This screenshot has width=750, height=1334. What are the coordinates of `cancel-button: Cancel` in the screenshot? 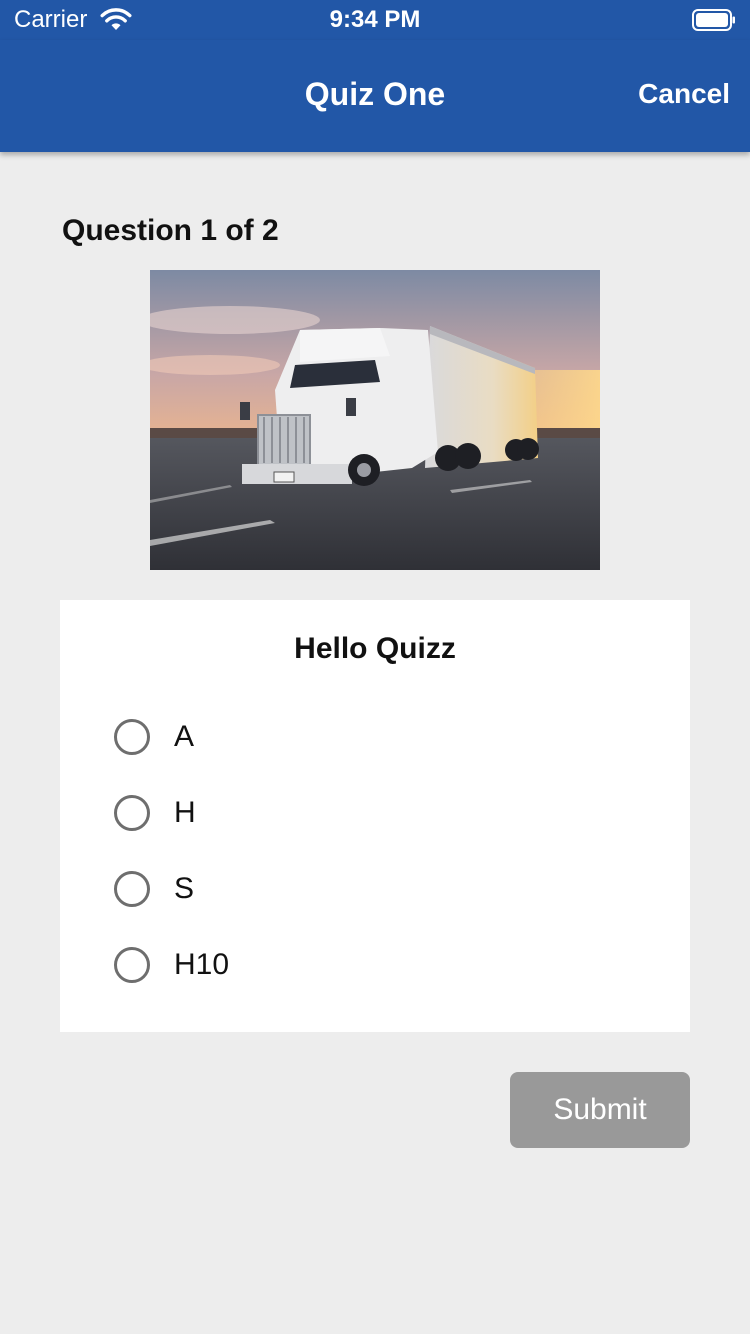 It's located at (684, 94).